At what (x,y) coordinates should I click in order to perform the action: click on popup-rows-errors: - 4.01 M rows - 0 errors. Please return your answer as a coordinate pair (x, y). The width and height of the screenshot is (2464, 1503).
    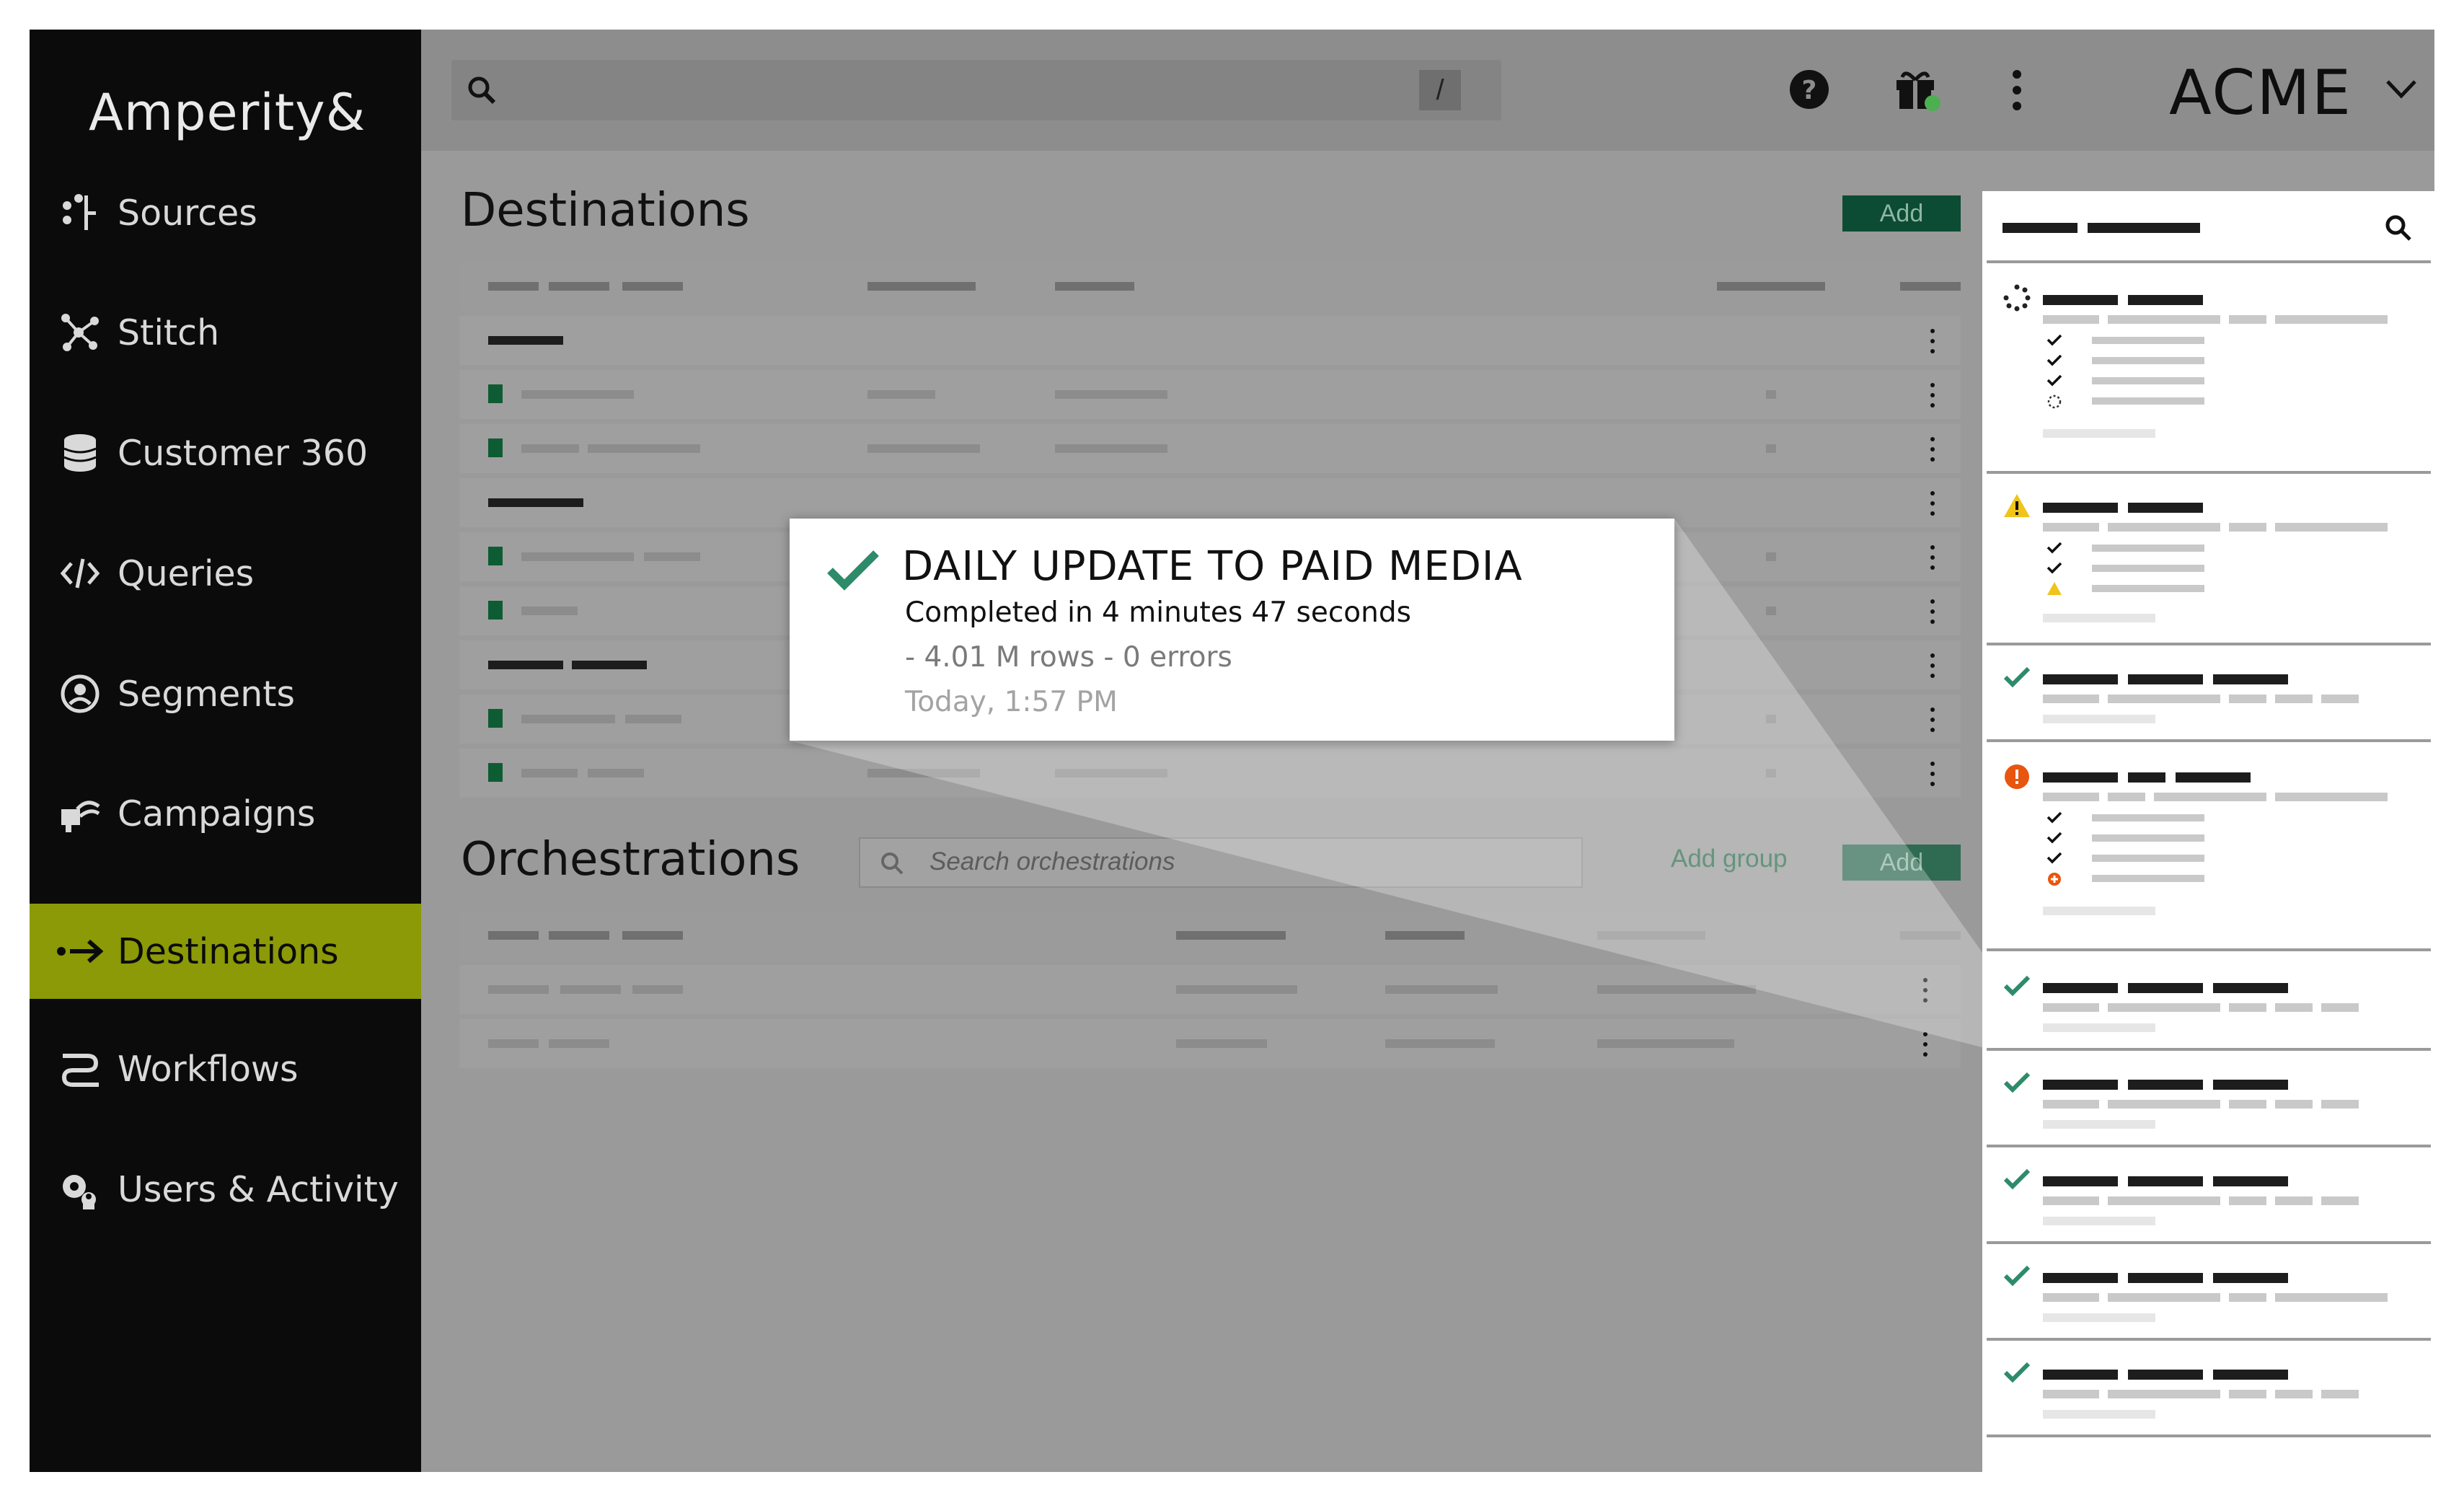
    Looking at the image, I should click on (1068, 657).